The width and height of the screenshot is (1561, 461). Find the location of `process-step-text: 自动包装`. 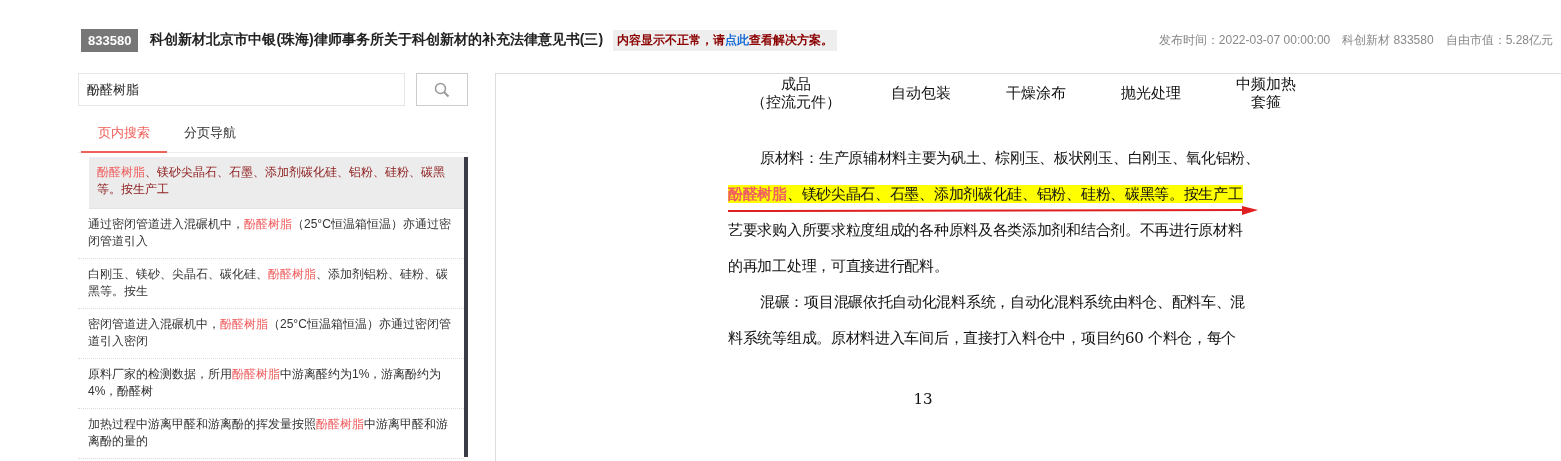

process-step-text: 自动包装 is located at coordinates (920, 93).